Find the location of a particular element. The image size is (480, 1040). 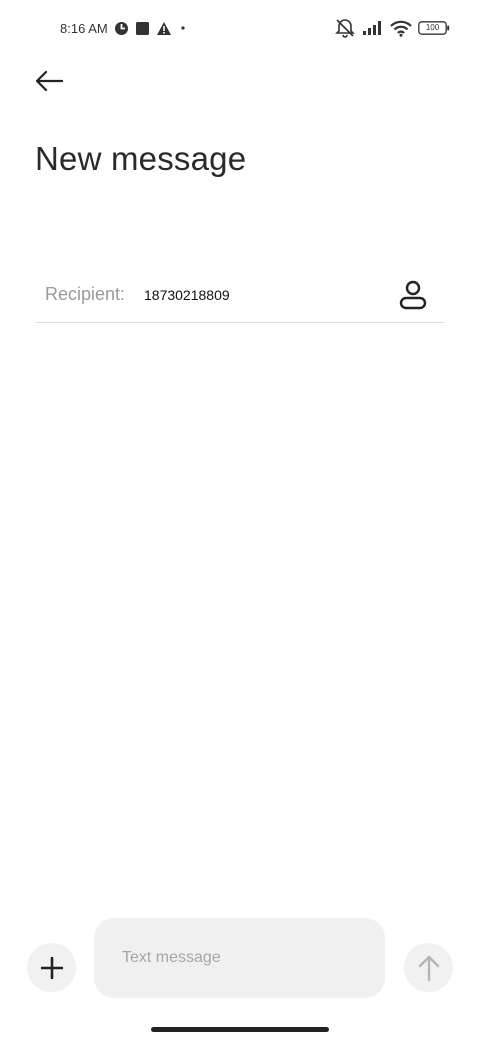

battery-level: 100 is located at coordinates (432, 27).